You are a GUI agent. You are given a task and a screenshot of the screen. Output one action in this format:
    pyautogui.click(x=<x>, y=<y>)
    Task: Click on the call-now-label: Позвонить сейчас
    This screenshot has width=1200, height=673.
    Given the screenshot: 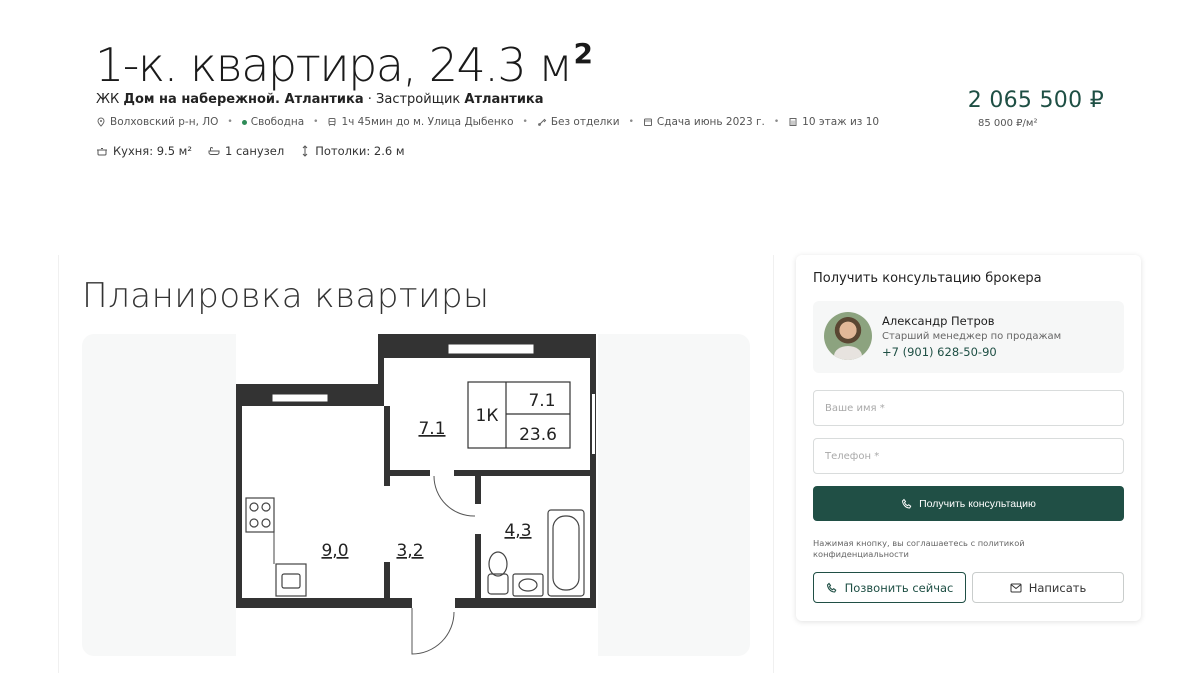 What is the action you would take?
    pyautogui.click(x=899, y=587)
    